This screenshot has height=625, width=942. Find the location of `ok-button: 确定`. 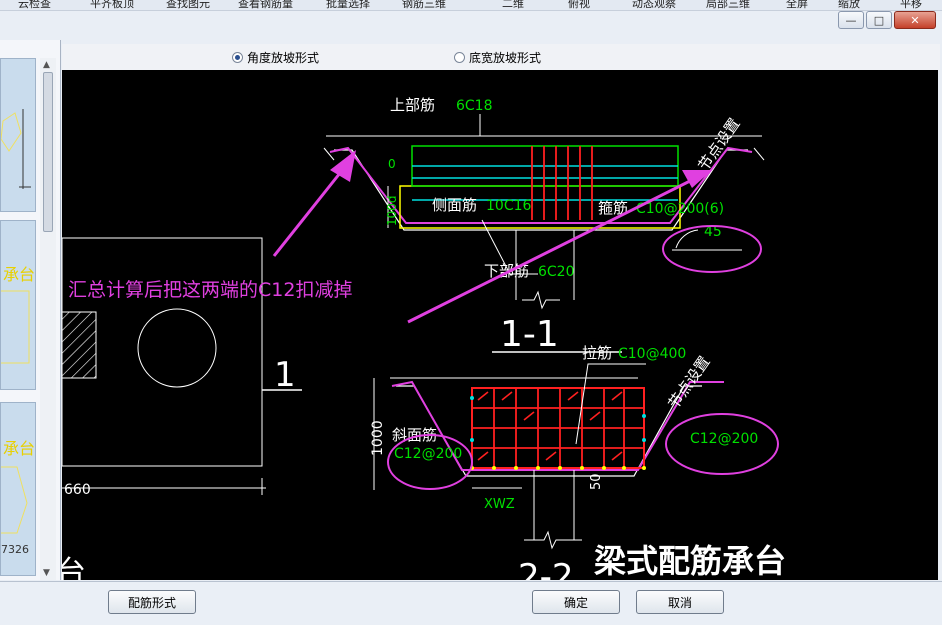

ok-button: 确定 is located at coordinates (576, 602).